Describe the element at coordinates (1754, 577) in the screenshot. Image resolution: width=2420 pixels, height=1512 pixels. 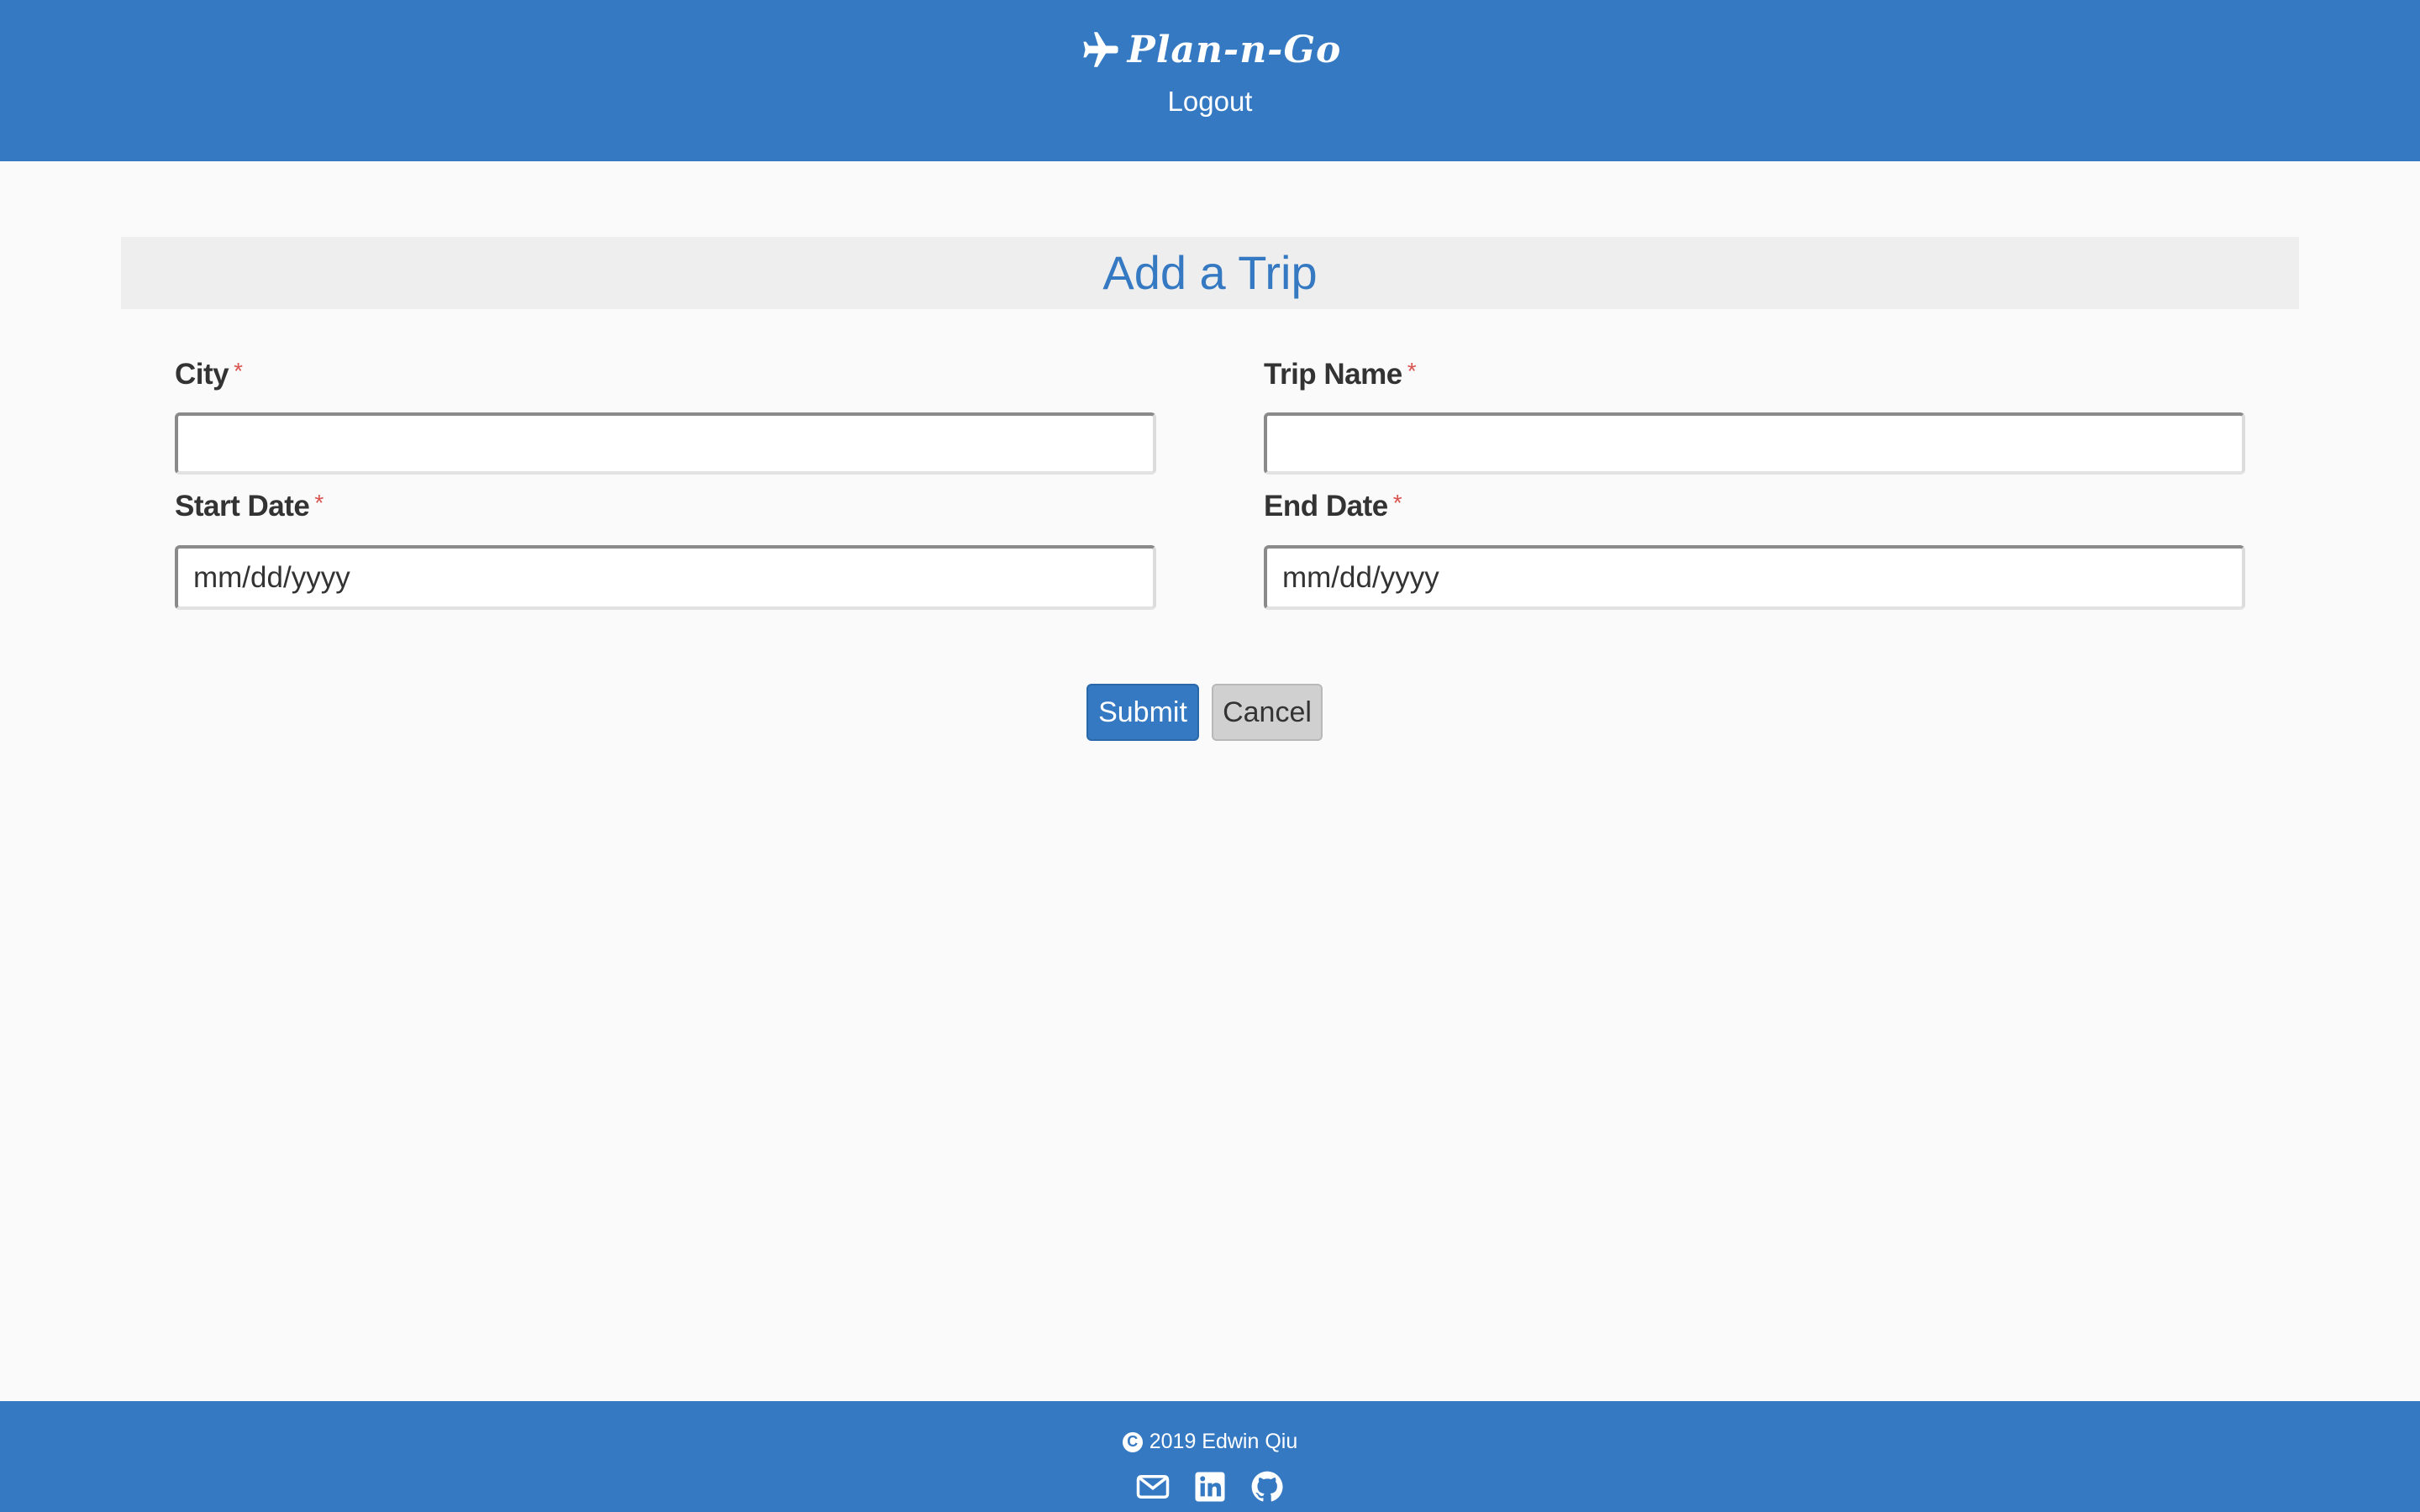
I see `end-date-input` at that location.